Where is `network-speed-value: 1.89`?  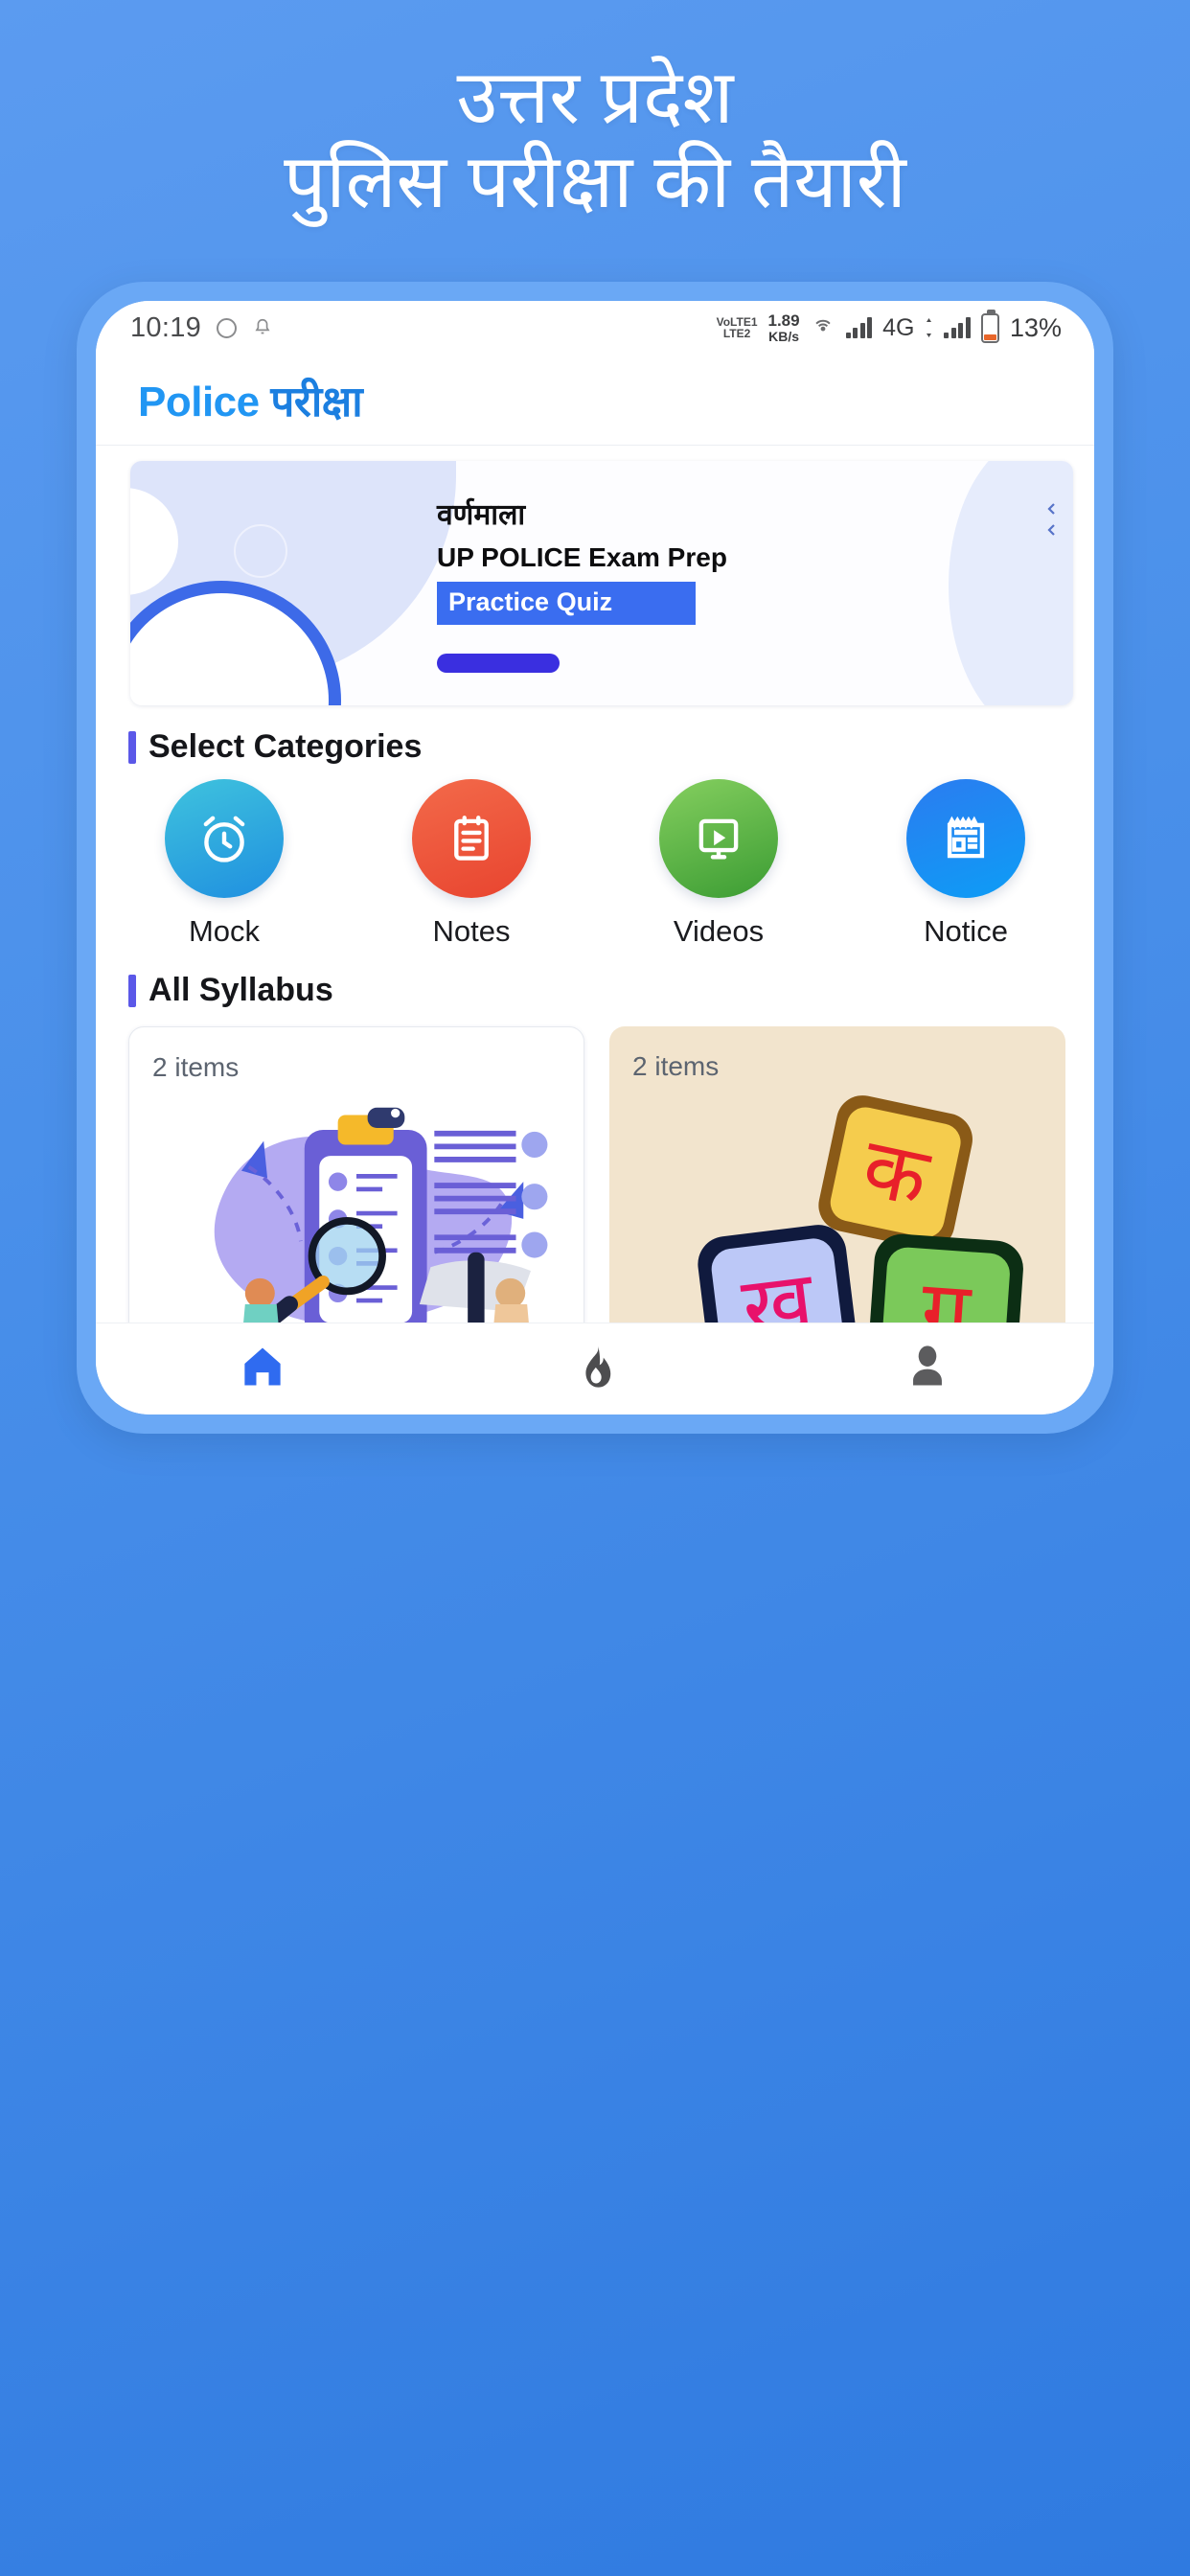
network-speed-value: 1.89 is located at coordinates (783, 320).